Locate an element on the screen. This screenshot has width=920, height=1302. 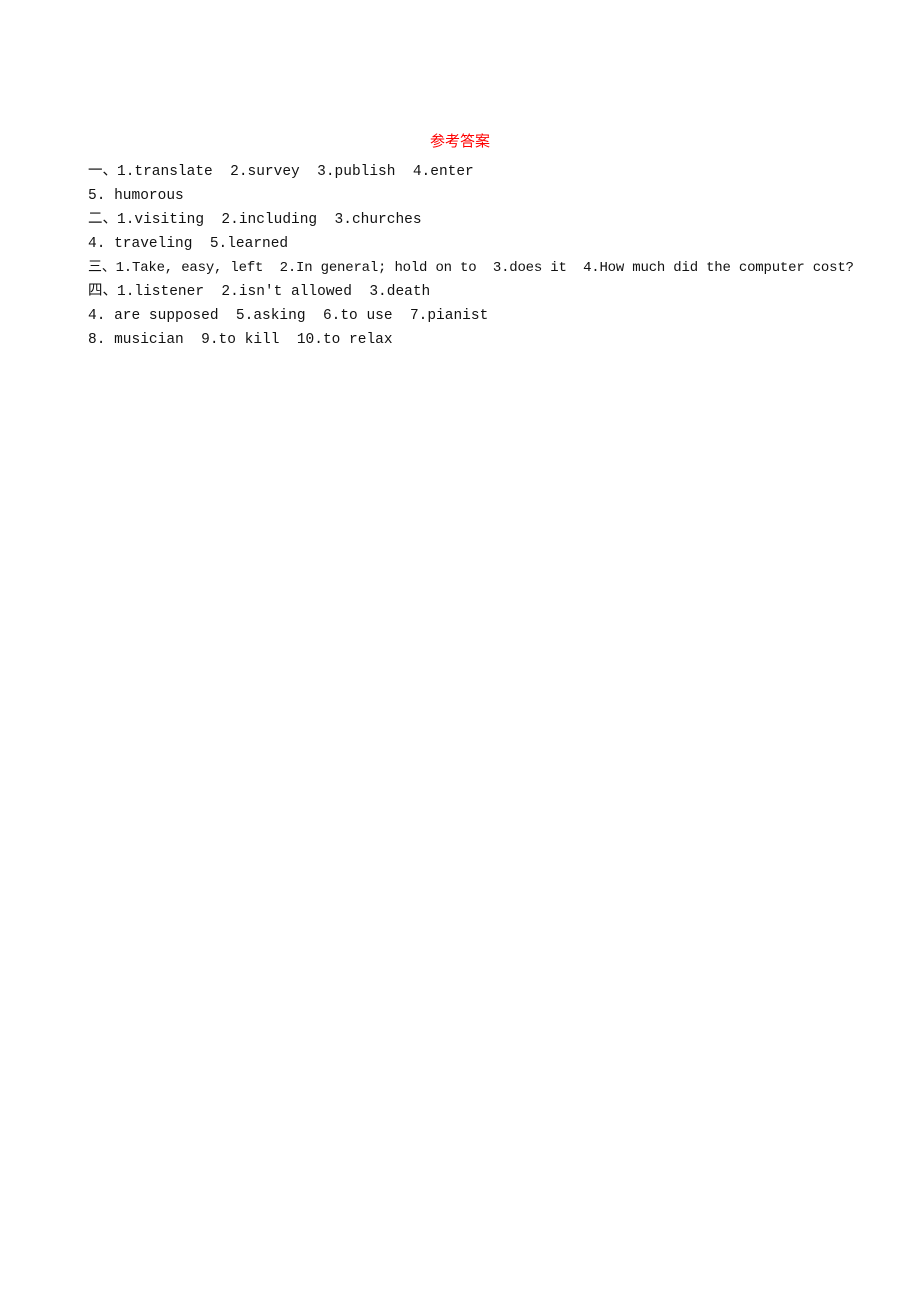
answer-line-section-2-cont: 4. traveling 5.learned is located at coordinates (188, 244).